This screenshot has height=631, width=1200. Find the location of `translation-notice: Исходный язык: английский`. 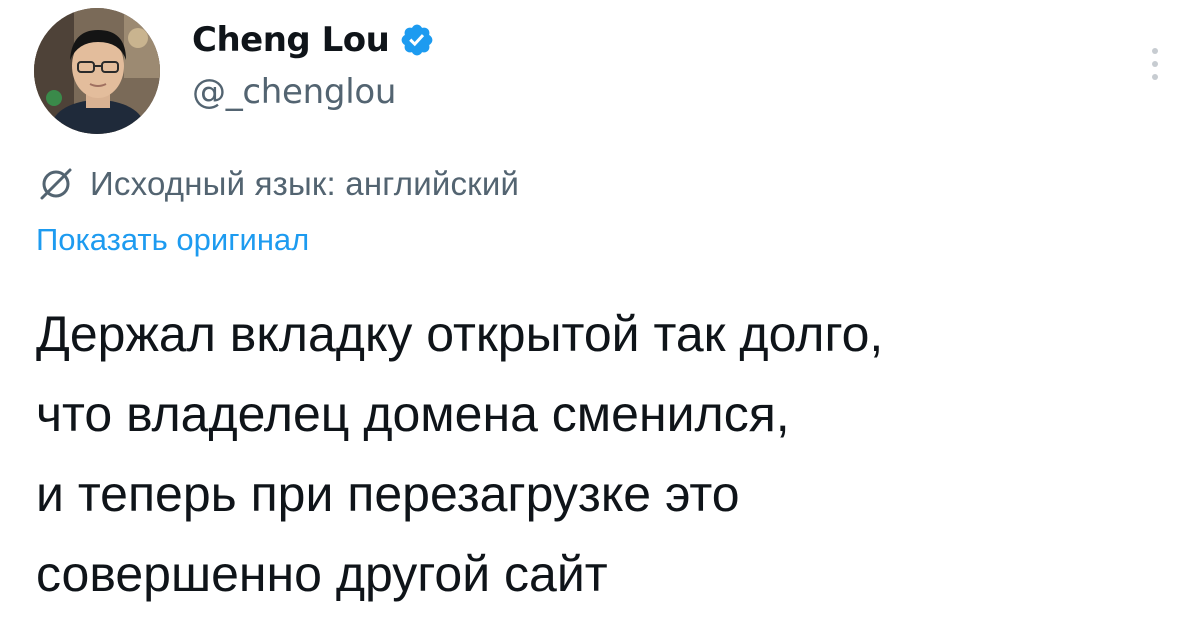

translation-notice: Исходный язык: английский is located at coordinates (277, 184).